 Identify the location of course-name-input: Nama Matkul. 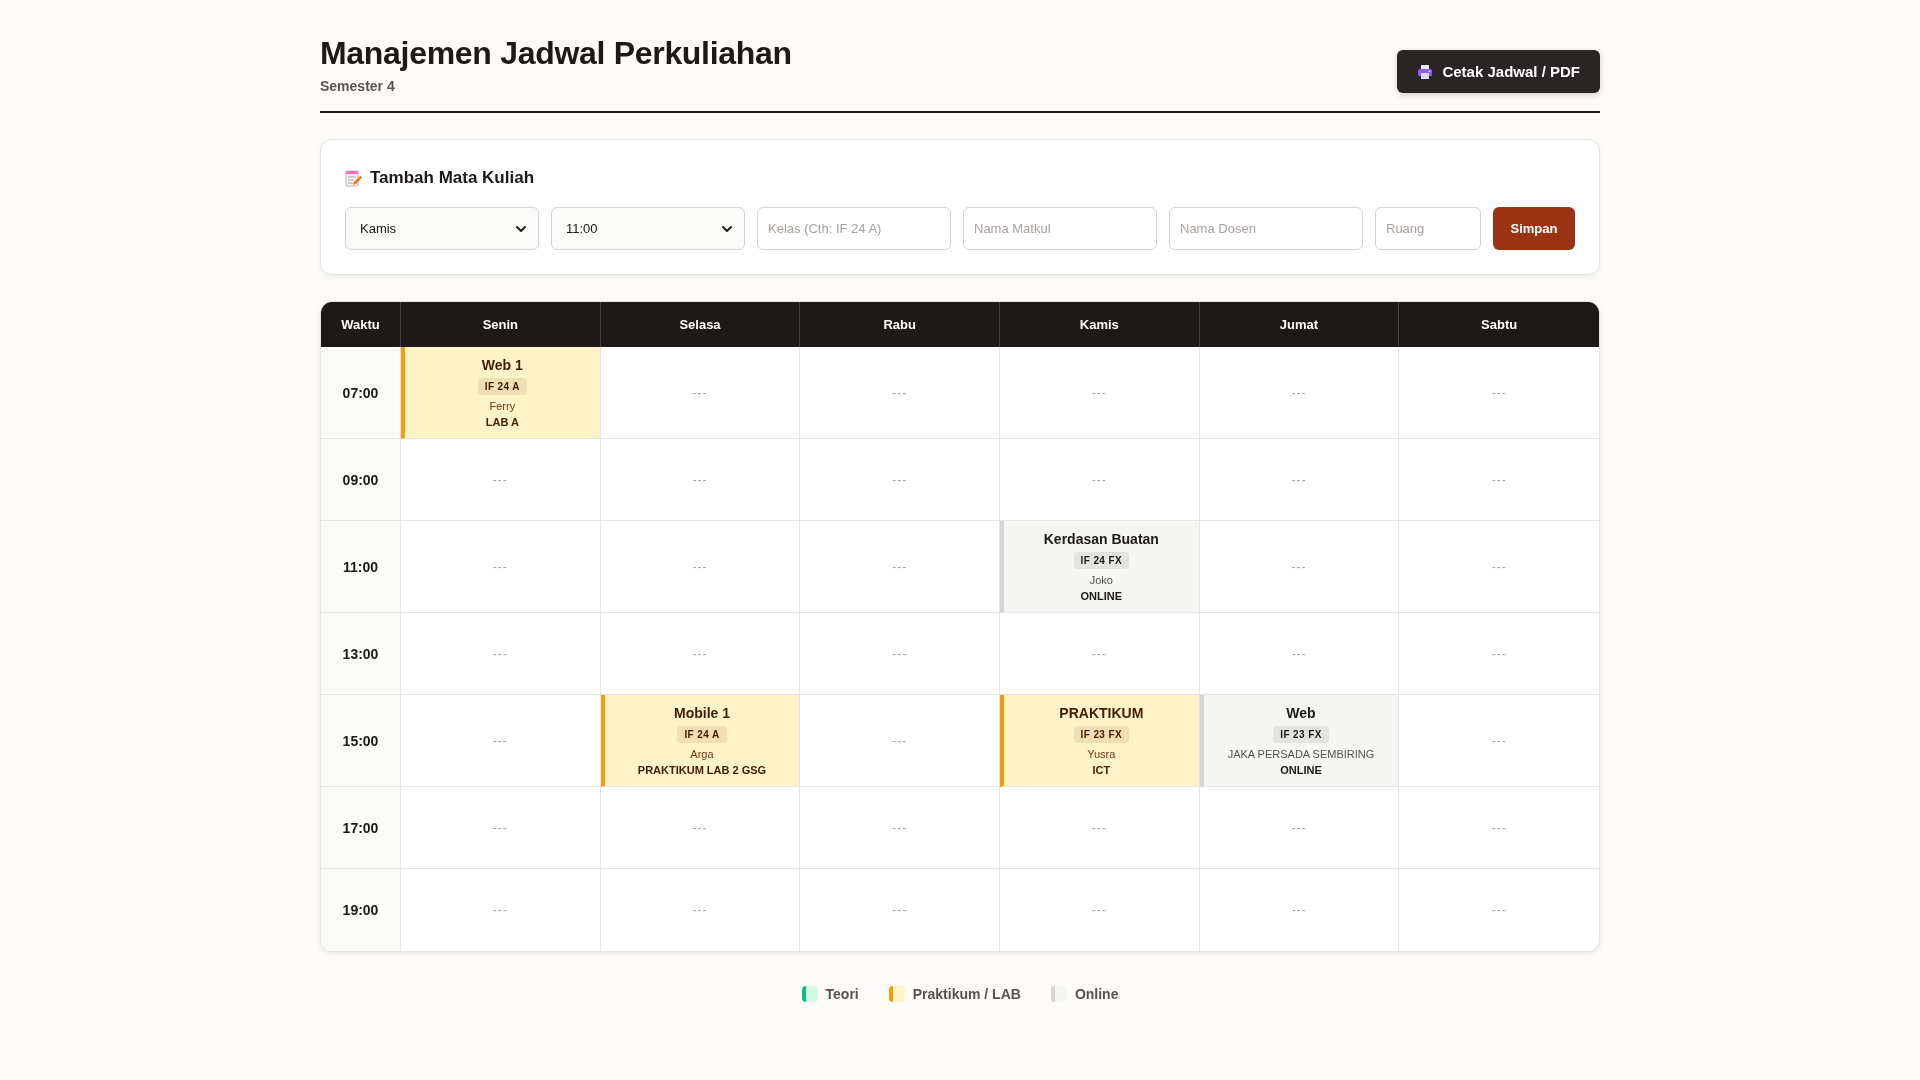
(1060, 229).